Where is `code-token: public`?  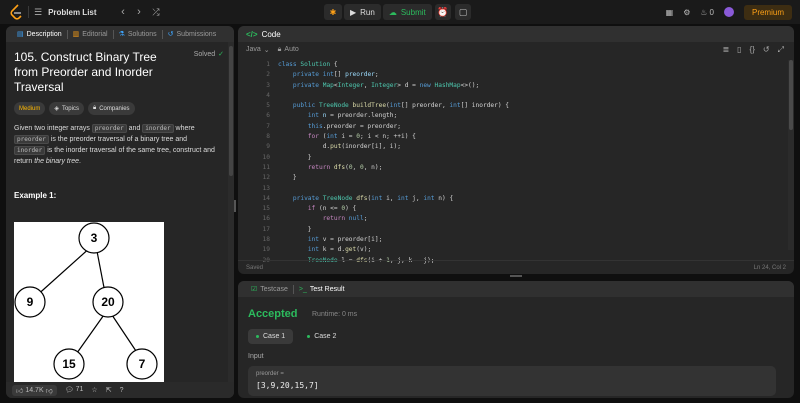
code-token: public is located at coordinates (305, 106).